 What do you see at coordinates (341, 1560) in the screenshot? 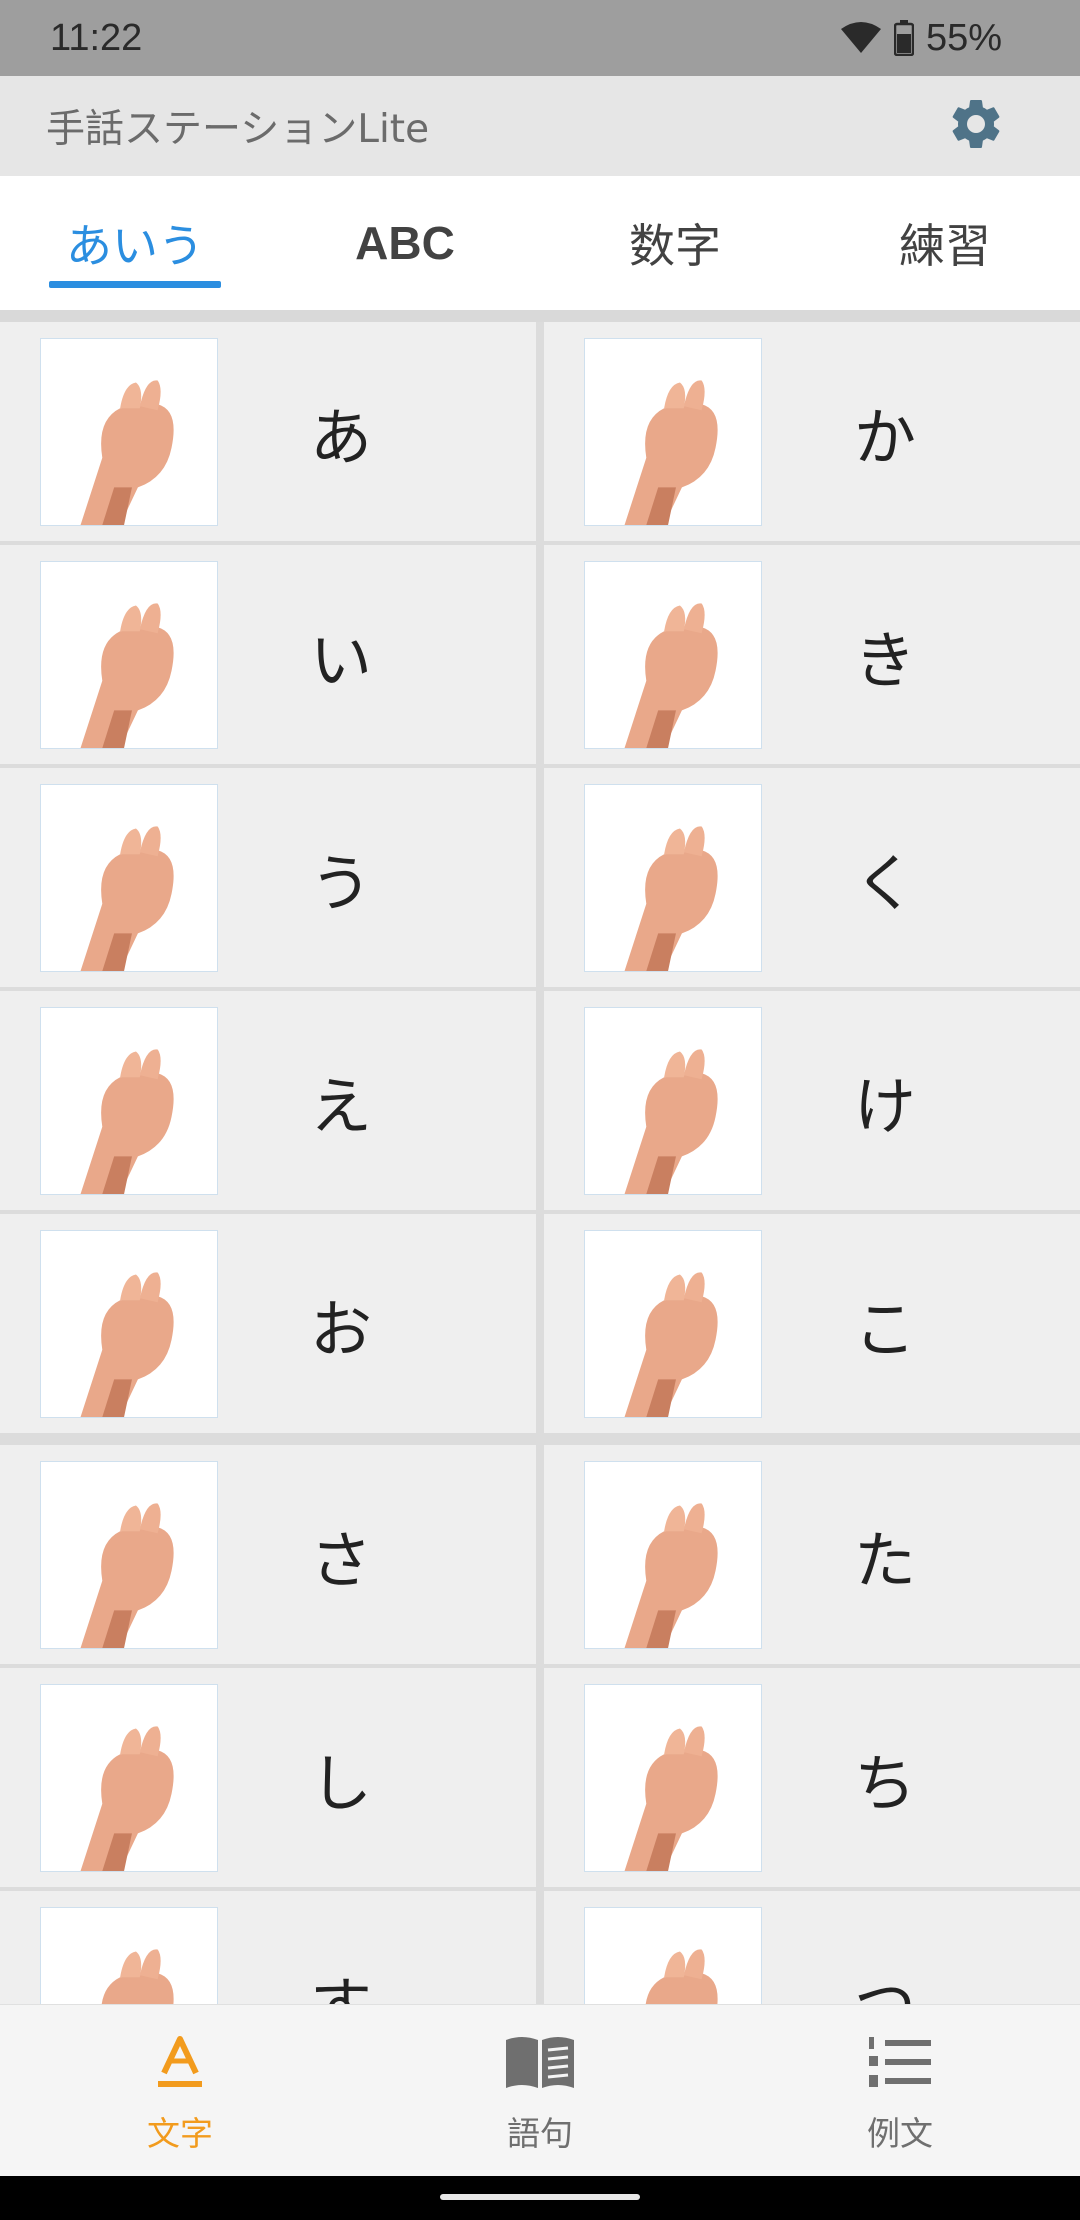
I see `kana-label: さ` at bounding box center [341, 1560].